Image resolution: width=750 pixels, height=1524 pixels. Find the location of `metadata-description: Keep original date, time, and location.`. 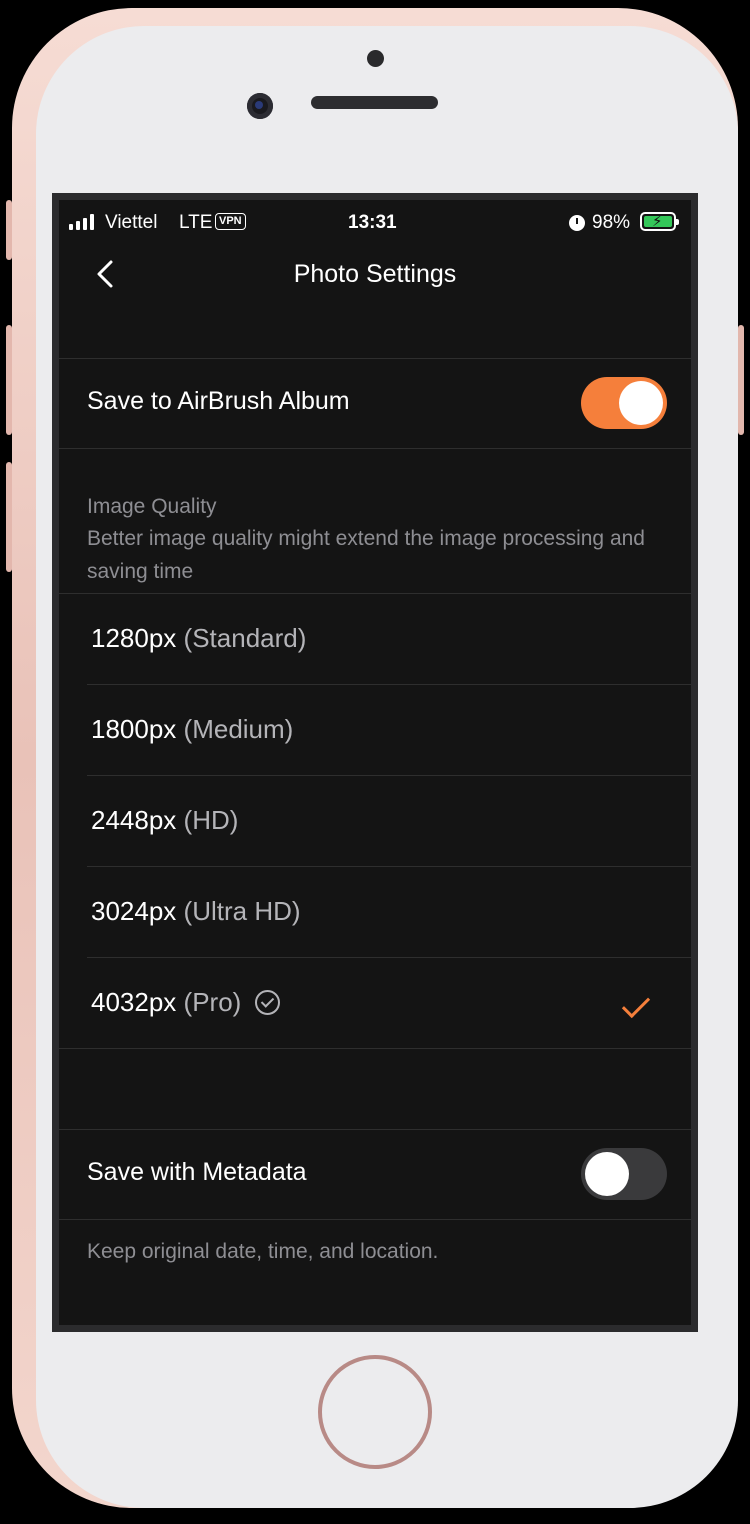

metadata-description: Keep original date, time, and location. is located at coordinates (263, 1251).